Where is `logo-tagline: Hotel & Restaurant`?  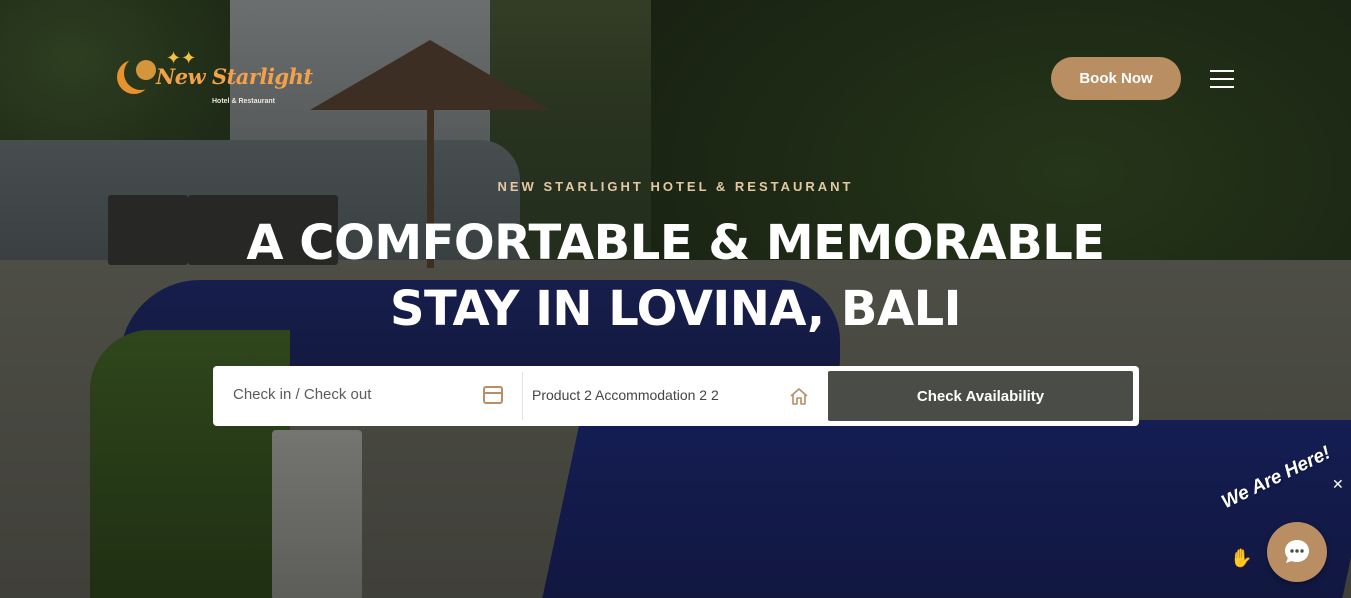 logo-tagline: Hotel & Restaurant is located at coordinates (244, 101).